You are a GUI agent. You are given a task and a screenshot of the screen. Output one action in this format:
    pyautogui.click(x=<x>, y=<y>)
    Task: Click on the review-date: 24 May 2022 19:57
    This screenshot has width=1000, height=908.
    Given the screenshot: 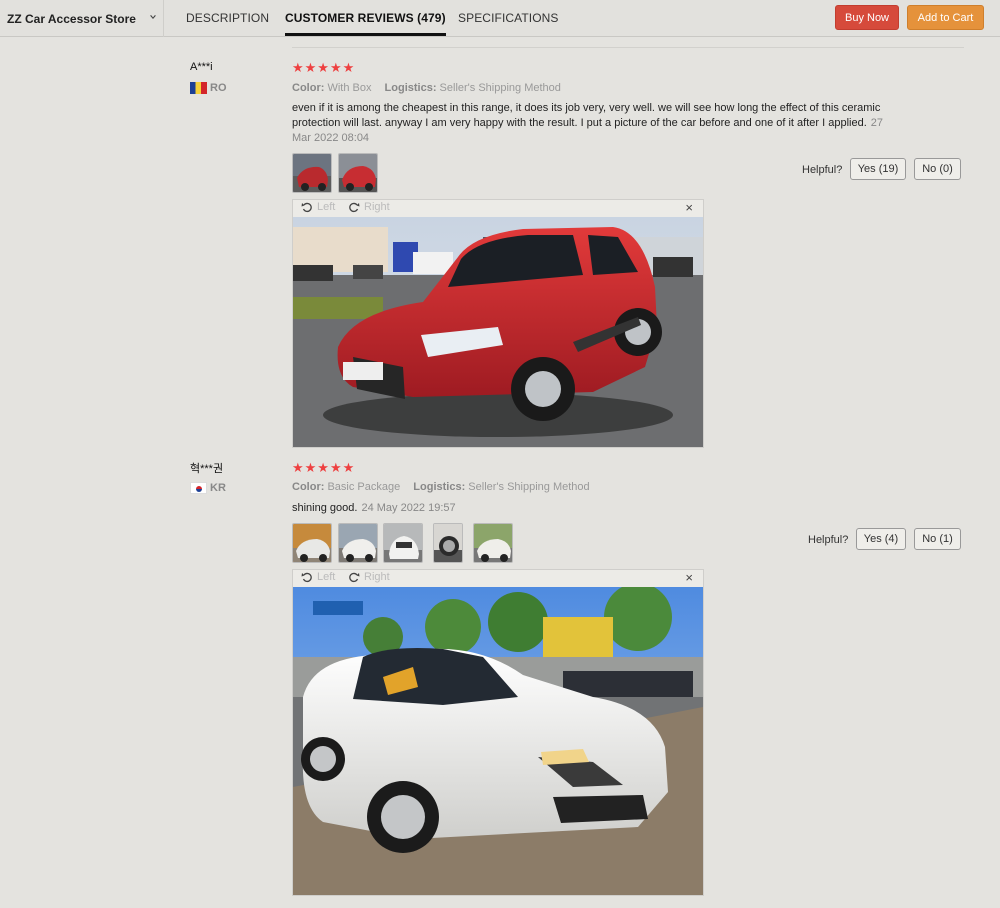 What is the action you would take?
    pyautogui.click(x=408, y=508)
    